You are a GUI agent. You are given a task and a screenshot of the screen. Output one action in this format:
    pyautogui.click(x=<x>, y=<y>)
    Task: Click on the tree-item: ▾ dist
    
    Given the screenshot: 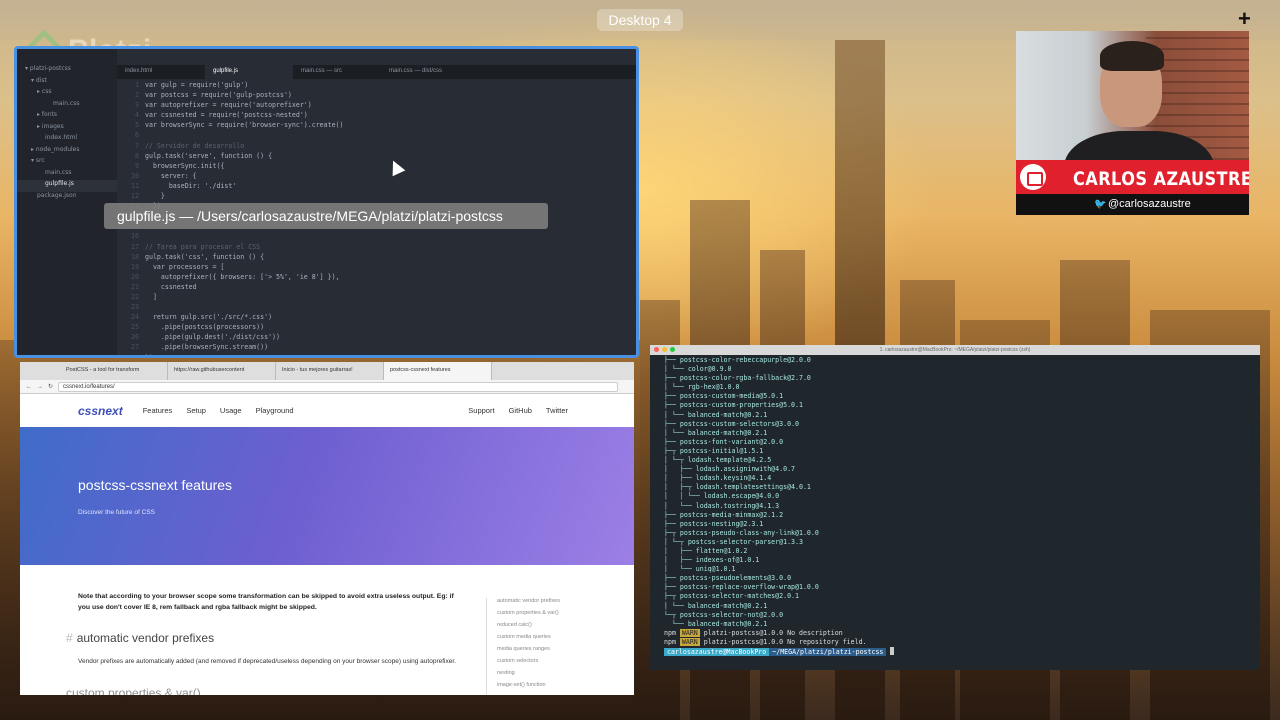 What is the action you would take?
    pyautogui.click(x=67, y=83)
    